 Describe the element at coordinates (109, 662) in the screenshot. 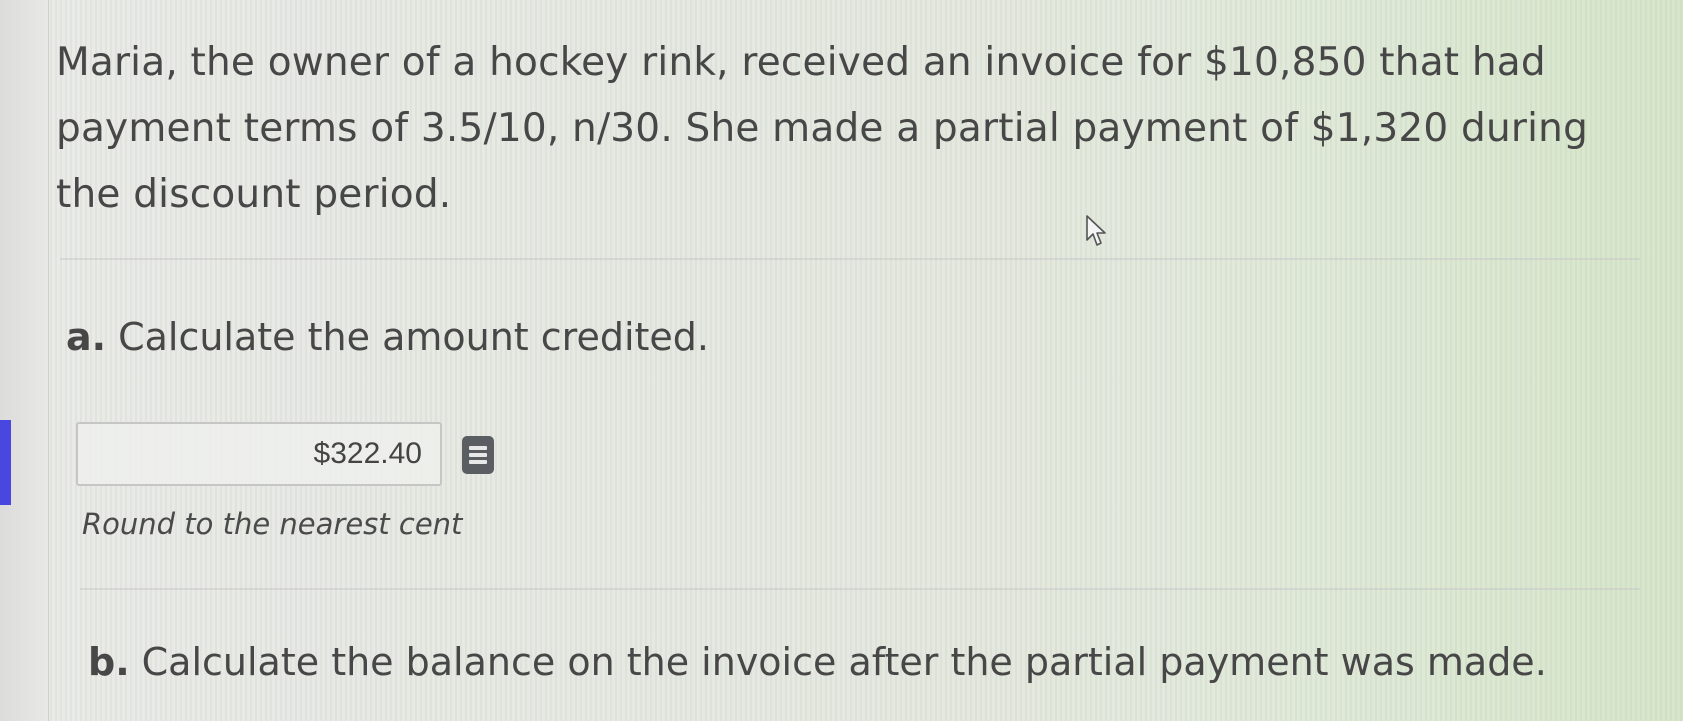

I see `part-b-letter: b.` at that location.